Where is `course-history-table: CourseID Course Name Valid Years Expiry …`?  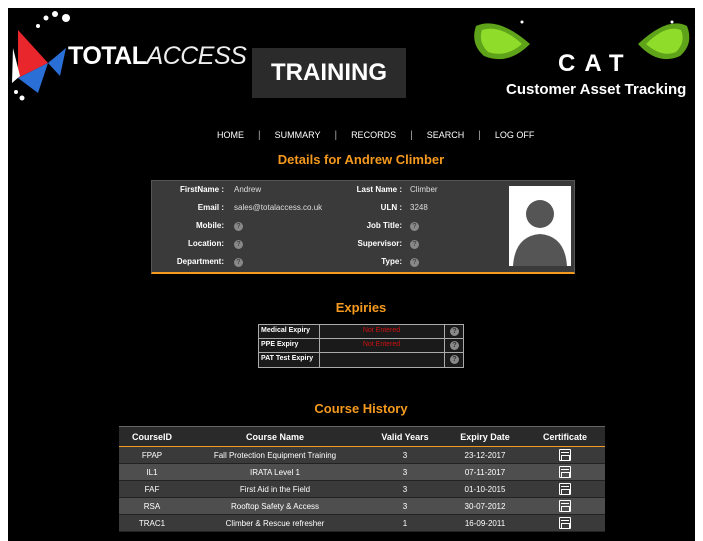 course-history-table: CourseID Course Name Valid Years Expiry … is located at coordinates (362, 479).